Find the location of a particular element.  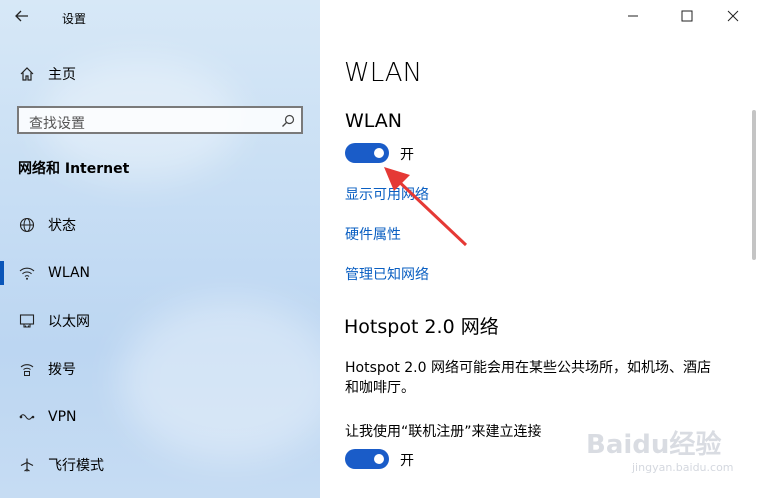

window-title: 设置 is located at coordinates (74, 19).